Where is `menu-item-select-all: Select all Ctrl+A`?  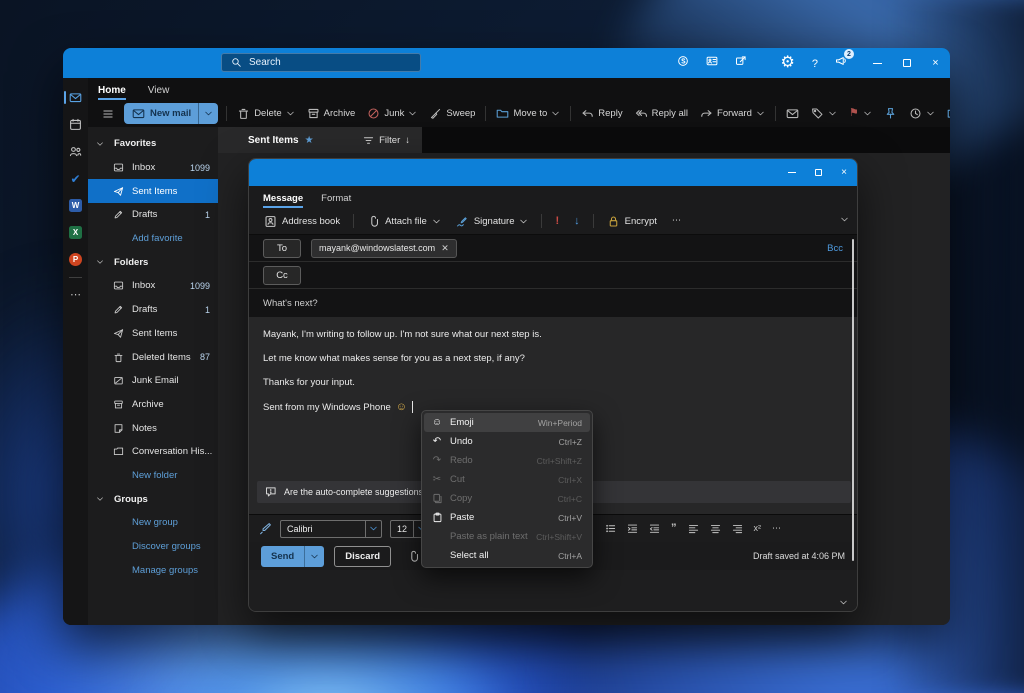 menu-item-select-all: Select all Ctrl+A is located at coordinates (507, 555).